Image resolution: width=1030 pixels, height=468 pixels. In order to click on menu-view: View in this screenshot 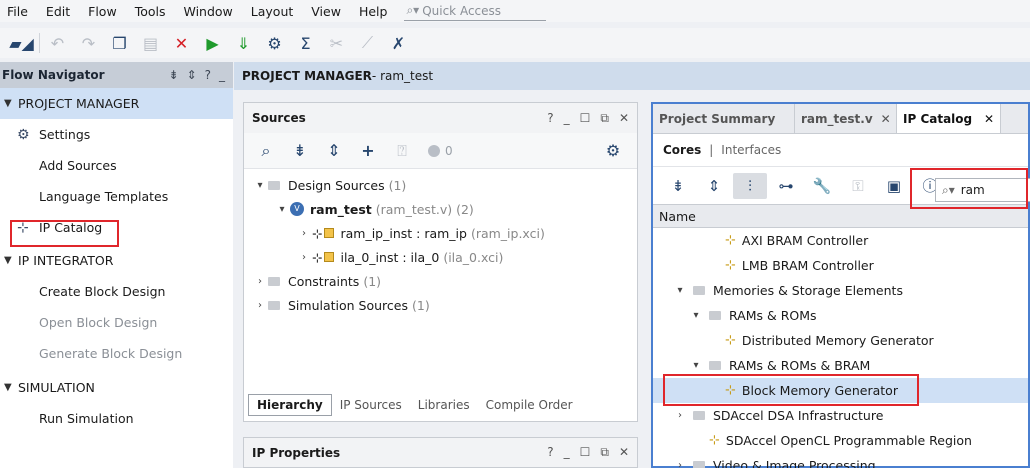, I will do `click(326, 11)`.